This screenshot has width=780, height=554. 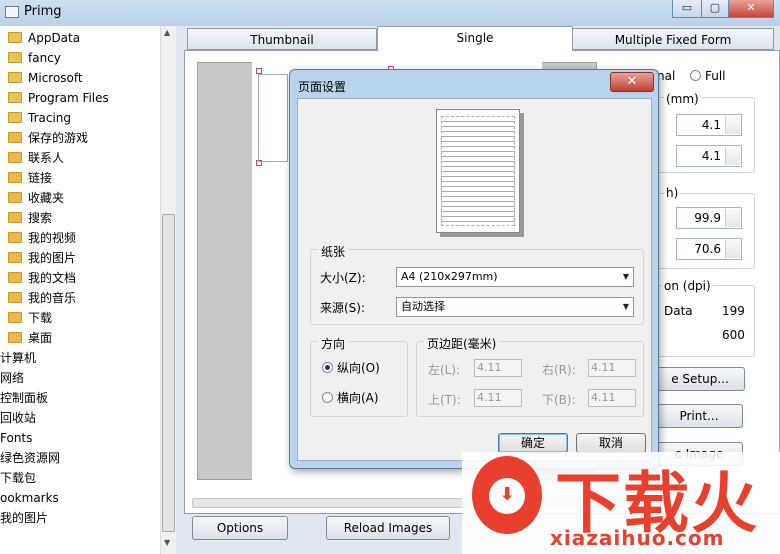 I want to click on paper-source-select: 自动选择, so click(x=515, y=307).